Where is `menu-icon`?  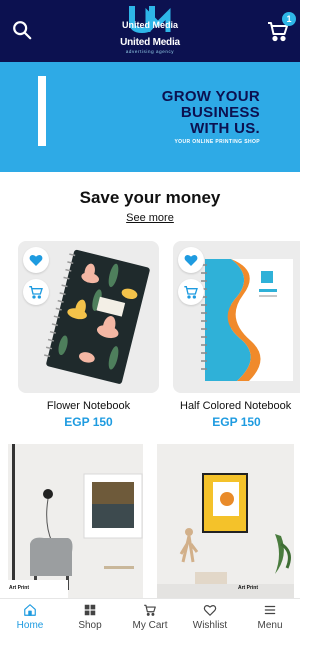
menu-icon is located at coordinates (270, 610).